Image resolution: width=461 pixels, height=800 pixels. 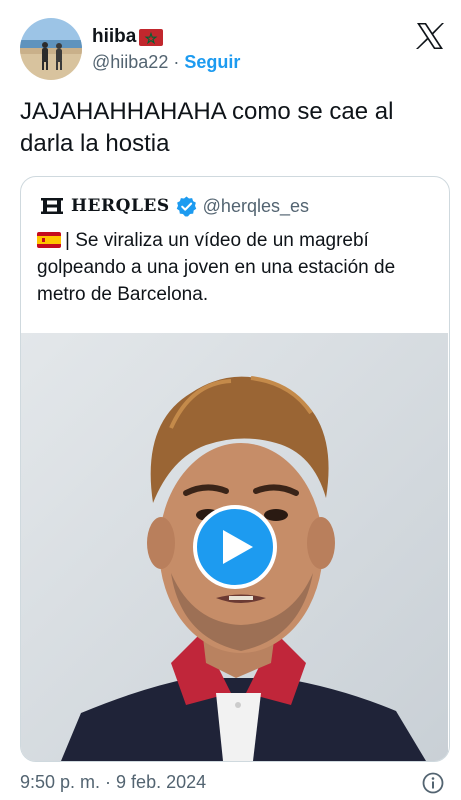 I want to click on author-handle-row: @hiiba22 · Seguir, so click(x=166, y=62).